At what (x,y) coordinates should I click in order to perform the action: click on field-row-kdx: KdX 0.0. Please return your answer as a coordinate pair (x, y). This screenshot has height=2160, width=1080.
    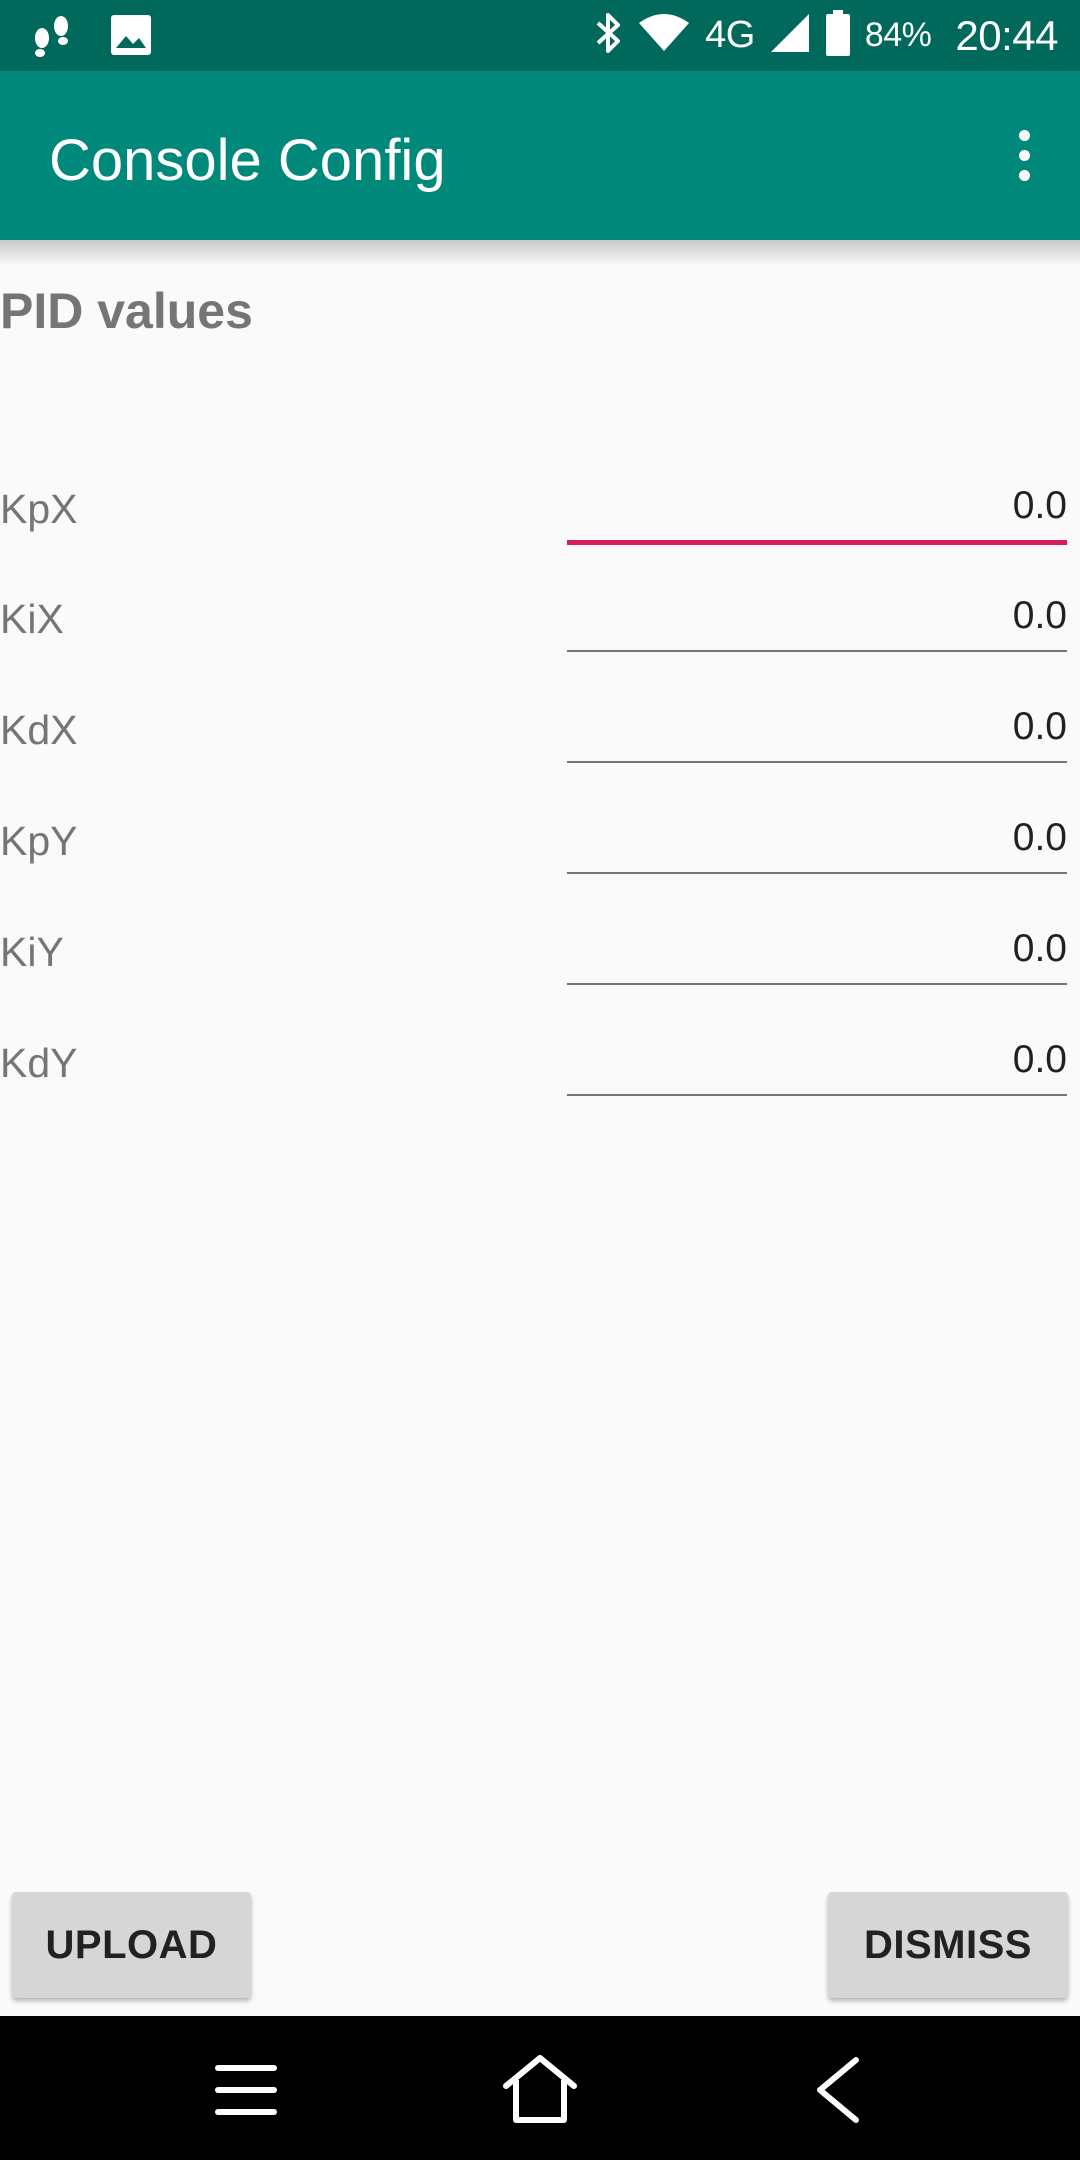
    Looking at the image, I should click on (540, 756).